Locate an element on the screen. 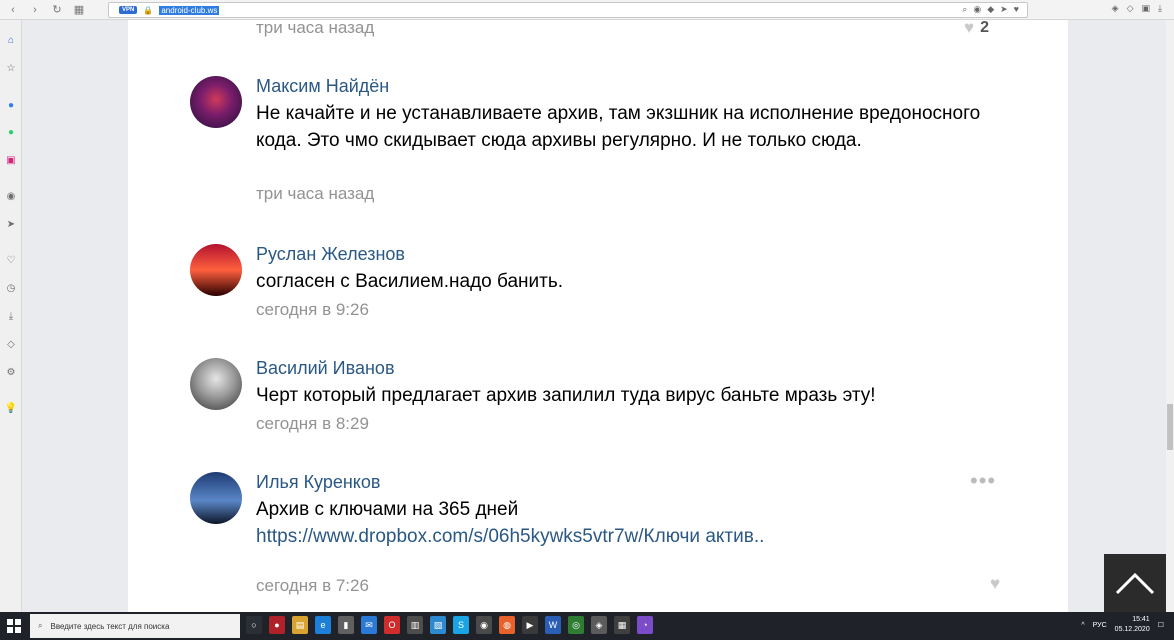 This screenshot has height=640, width=1174. lock-icon: 🔒 is located at coordinates (148, 10).